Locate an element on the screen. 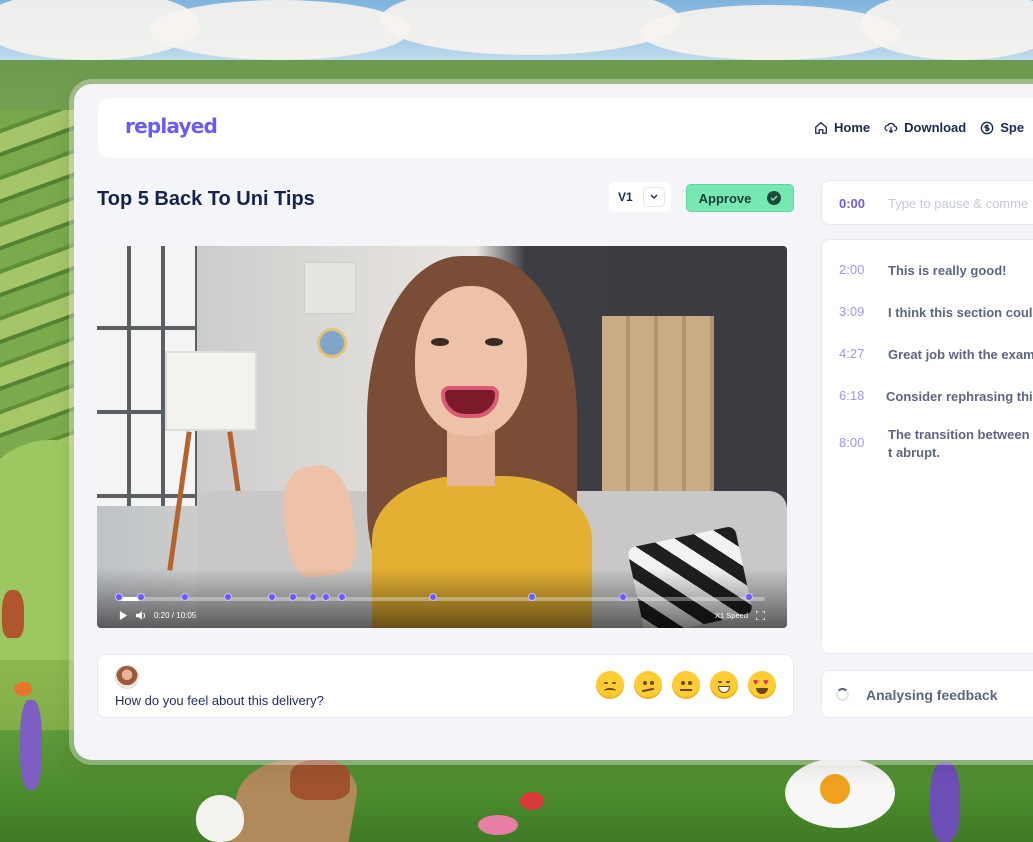  comment-item: 8:00 The transition between t abrupt. is located at coordinates (927, 444).